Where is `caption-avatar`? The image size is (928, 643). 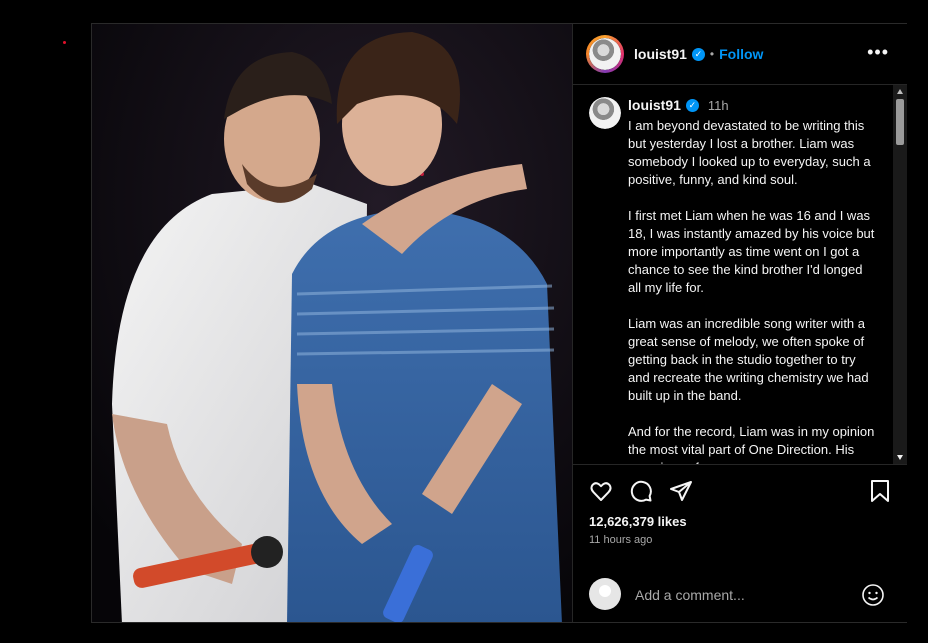
caption-avatar is located at coordinates (605, 113).